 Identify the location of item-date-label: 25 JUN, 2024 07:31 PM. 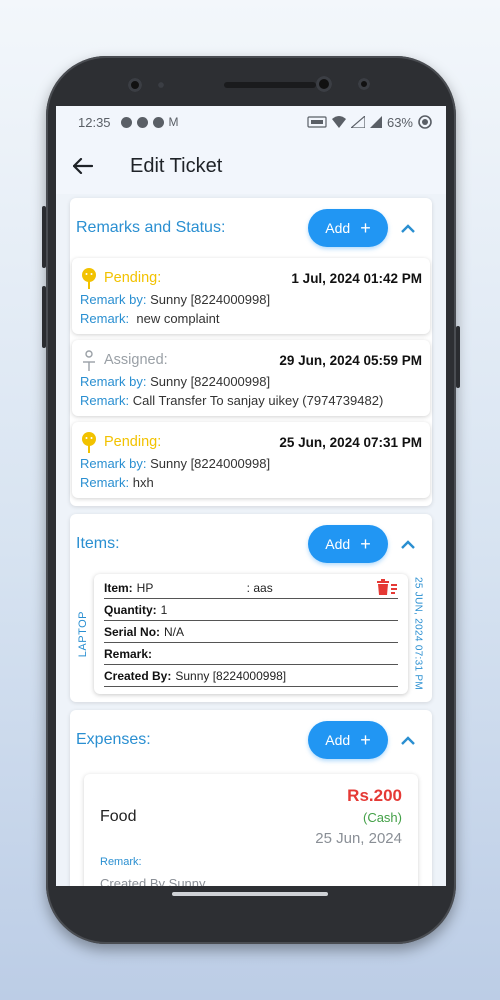
(418, 634).